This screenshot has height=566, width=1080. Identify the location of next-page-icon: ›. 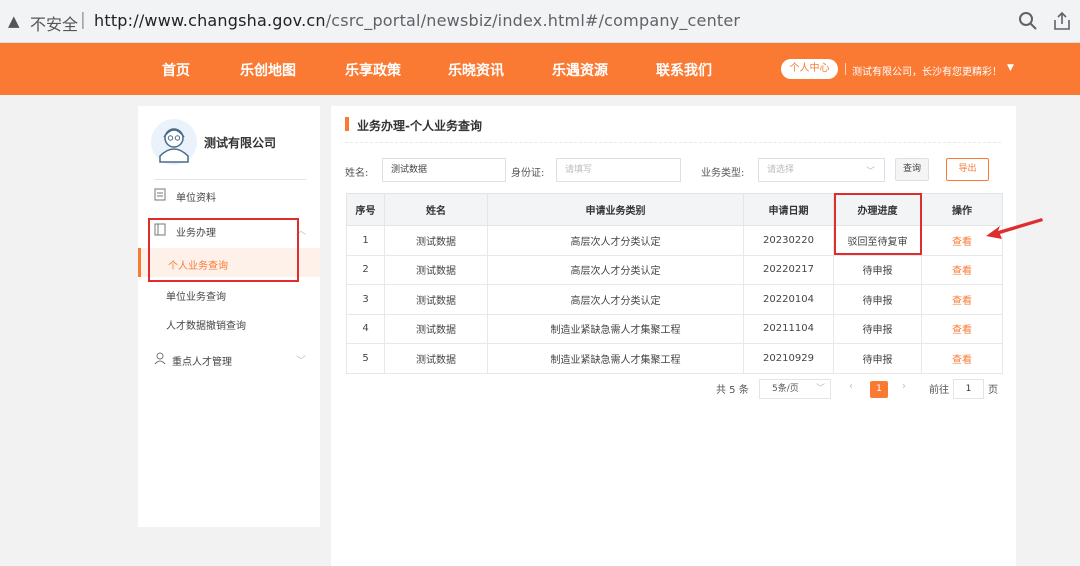
(904, 386).